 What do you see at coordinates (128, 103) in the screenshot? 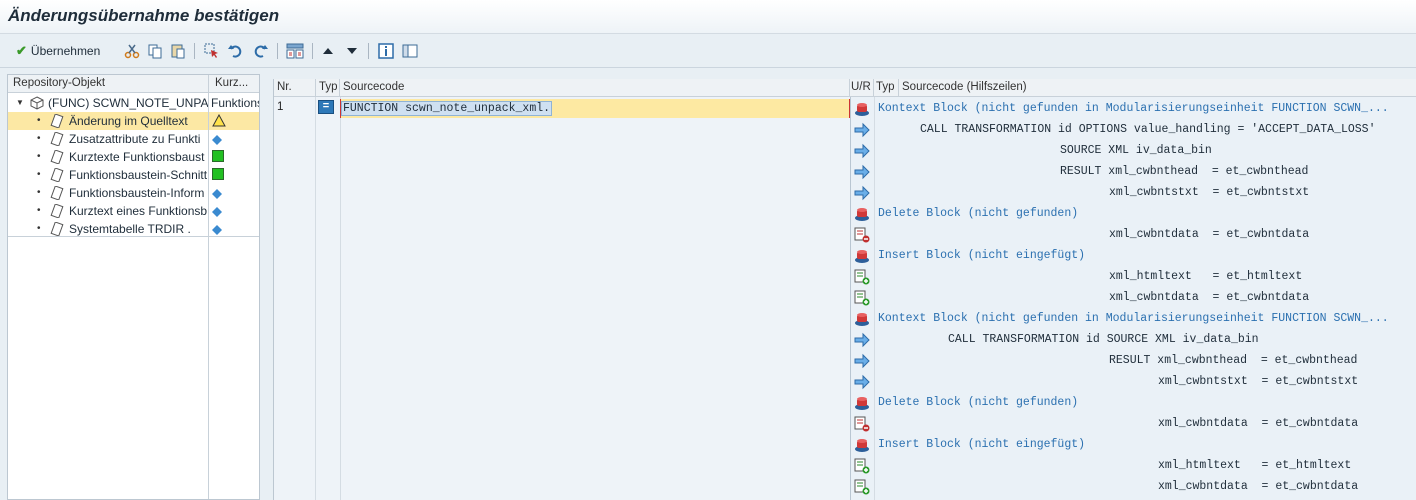
I see `tree-root-label: (FUNC) SCWN_NOTE_UNPA` at bounding box center [128, 103].